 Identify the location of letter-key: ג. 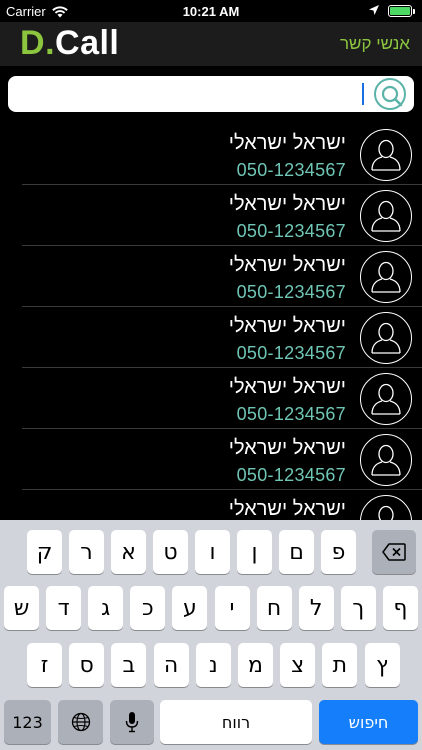
(106, 608).